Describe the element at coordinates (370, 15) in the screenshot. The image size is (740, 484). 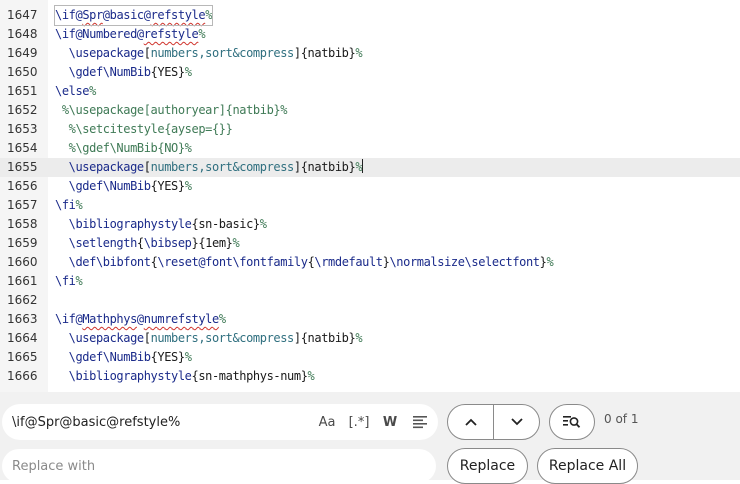
I see `code-line: 1647 \if@Spr@basic@refstyle%` at that location.